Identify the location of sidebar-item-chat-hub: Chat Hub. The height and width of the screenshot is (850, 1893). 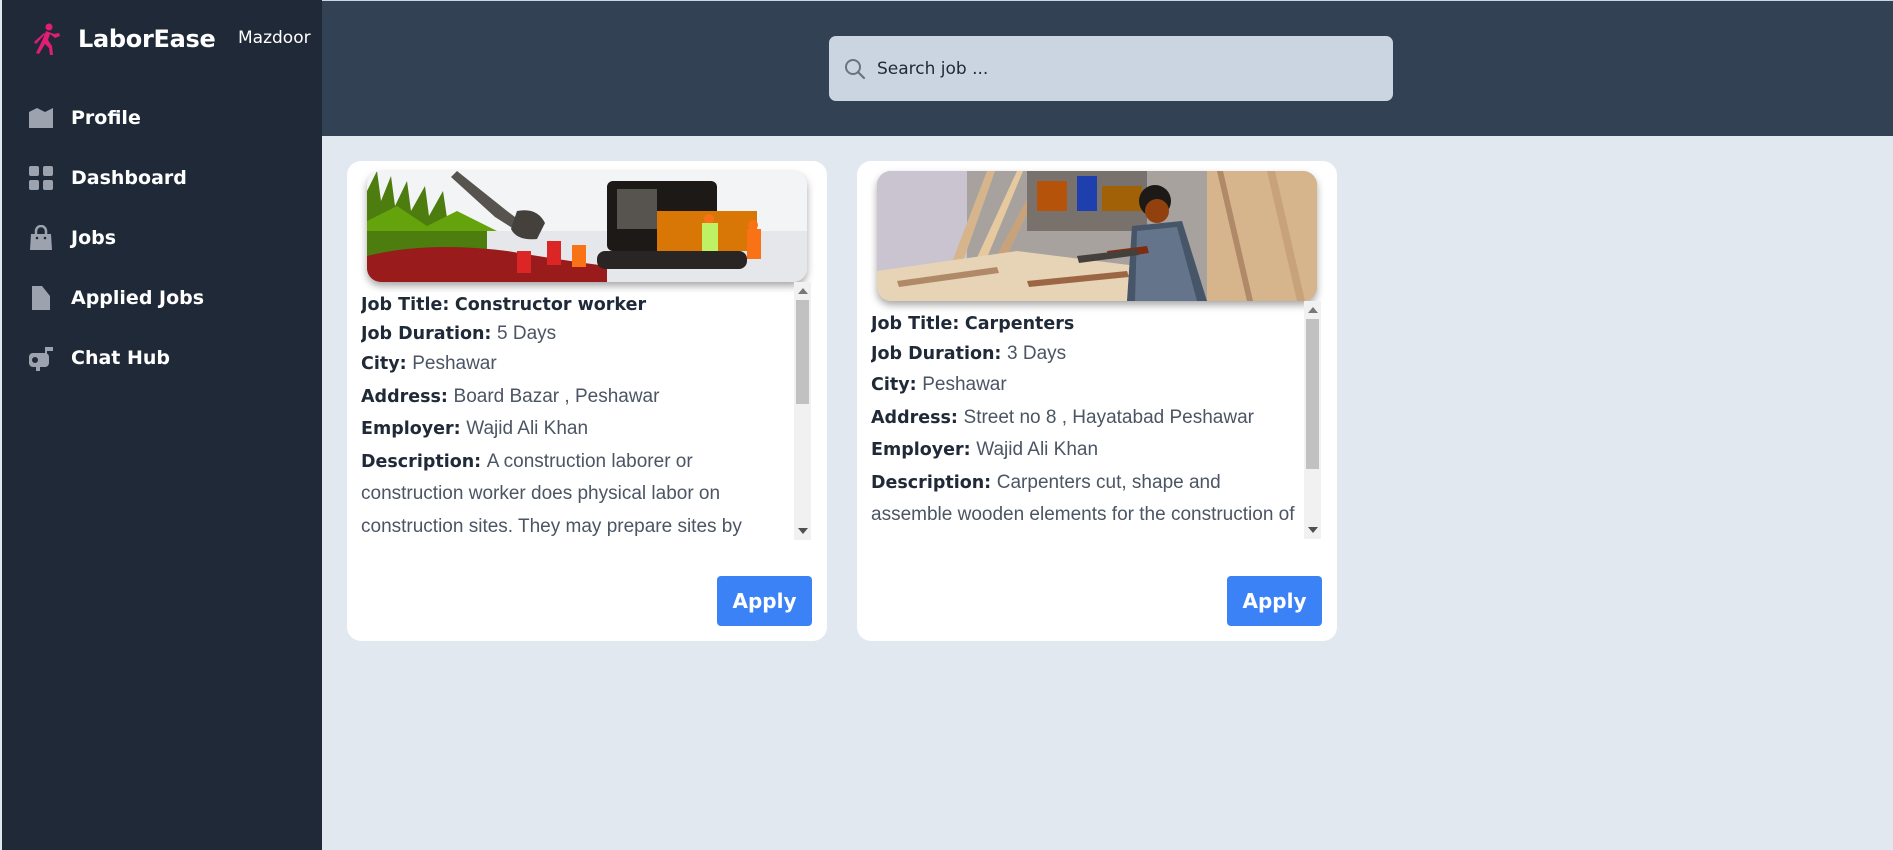
(162, 358).